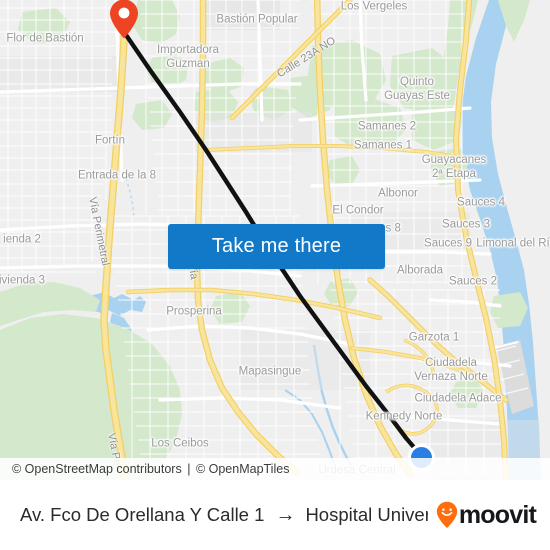  I want to click on arrow-right-icon: →, so click(285, 515).